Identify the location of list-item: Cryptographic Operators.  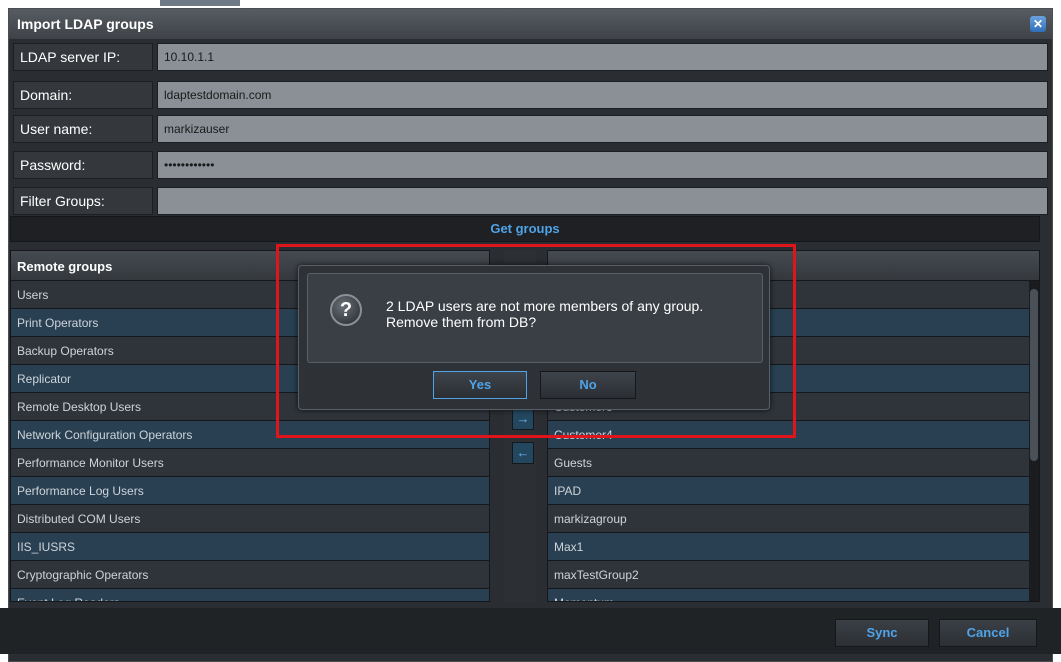
(250, 575).